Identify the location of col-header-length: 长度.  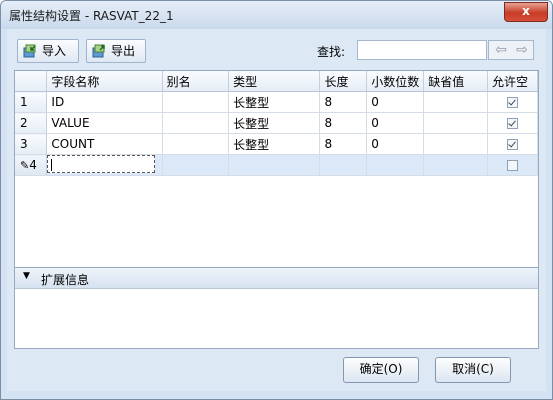
(343, 81).